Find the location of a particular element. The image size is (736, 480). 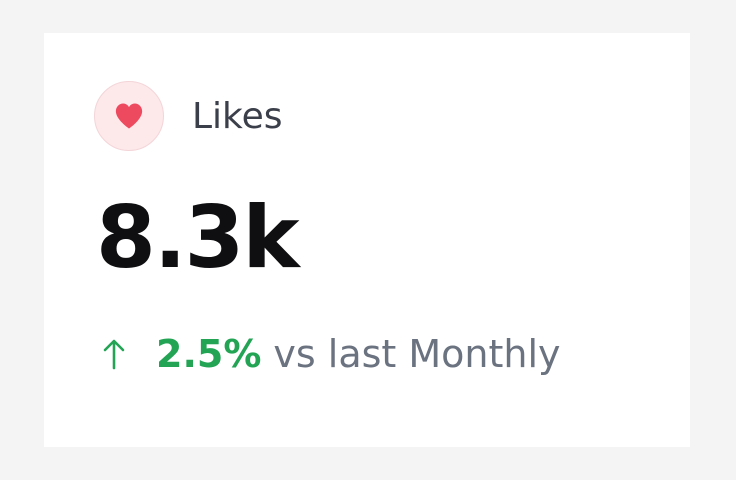

heart-icon is located at coordinates (129, 116).